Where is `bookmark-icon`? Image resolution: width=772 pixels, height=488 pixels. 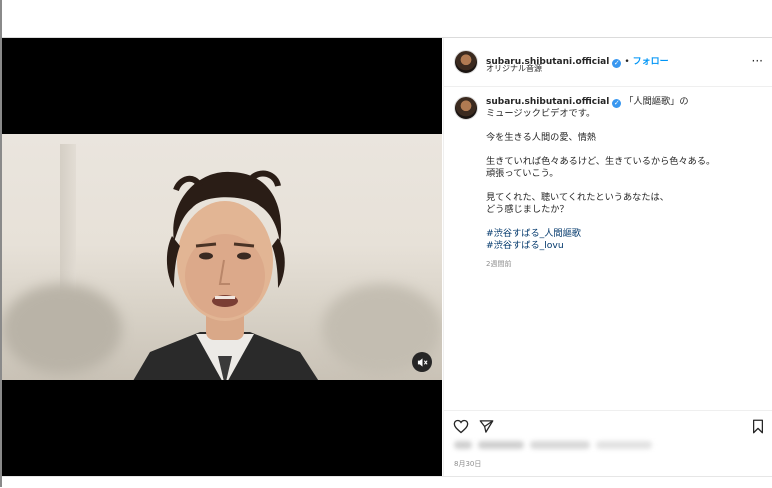
bookmark-icon is located at coordinates (758, 426).